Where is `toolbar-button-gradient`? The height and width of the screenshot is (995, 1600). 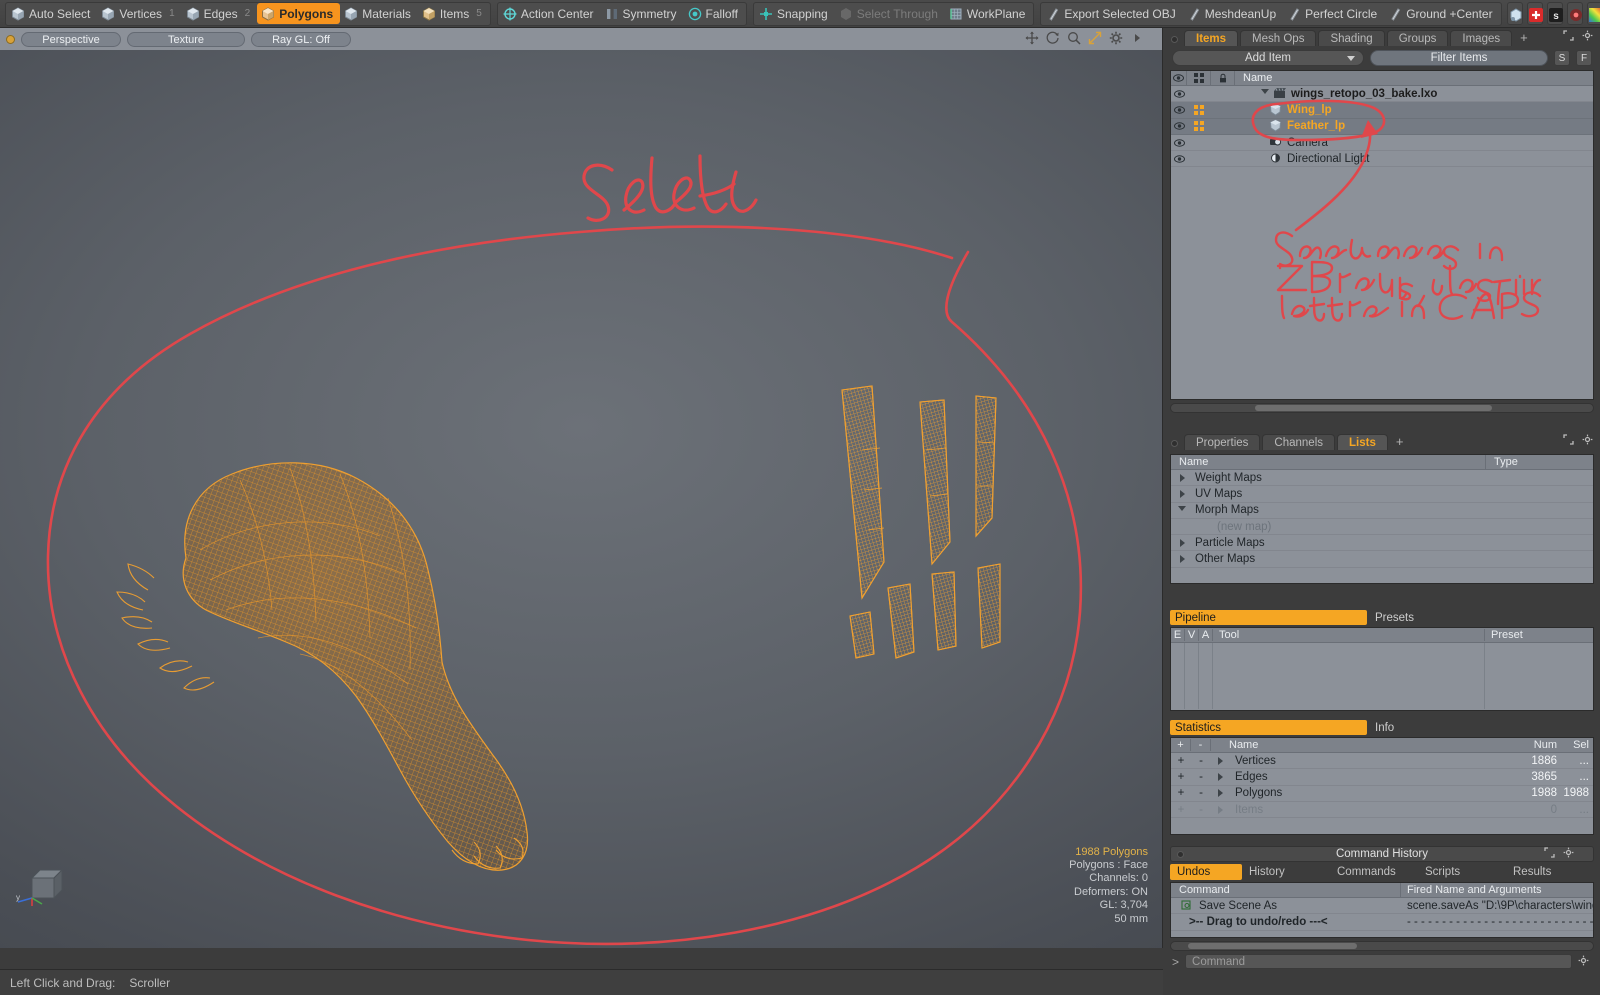 toolbar-button-gradient is located at coordinates (1593, 13).